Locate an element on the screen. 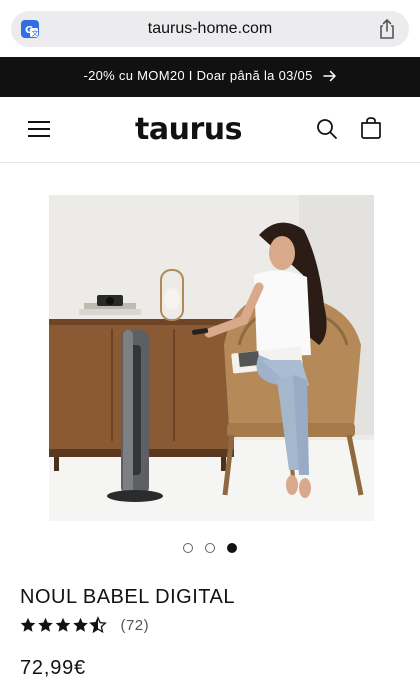  arrow-right-icon is located at coordinates (329, 76).